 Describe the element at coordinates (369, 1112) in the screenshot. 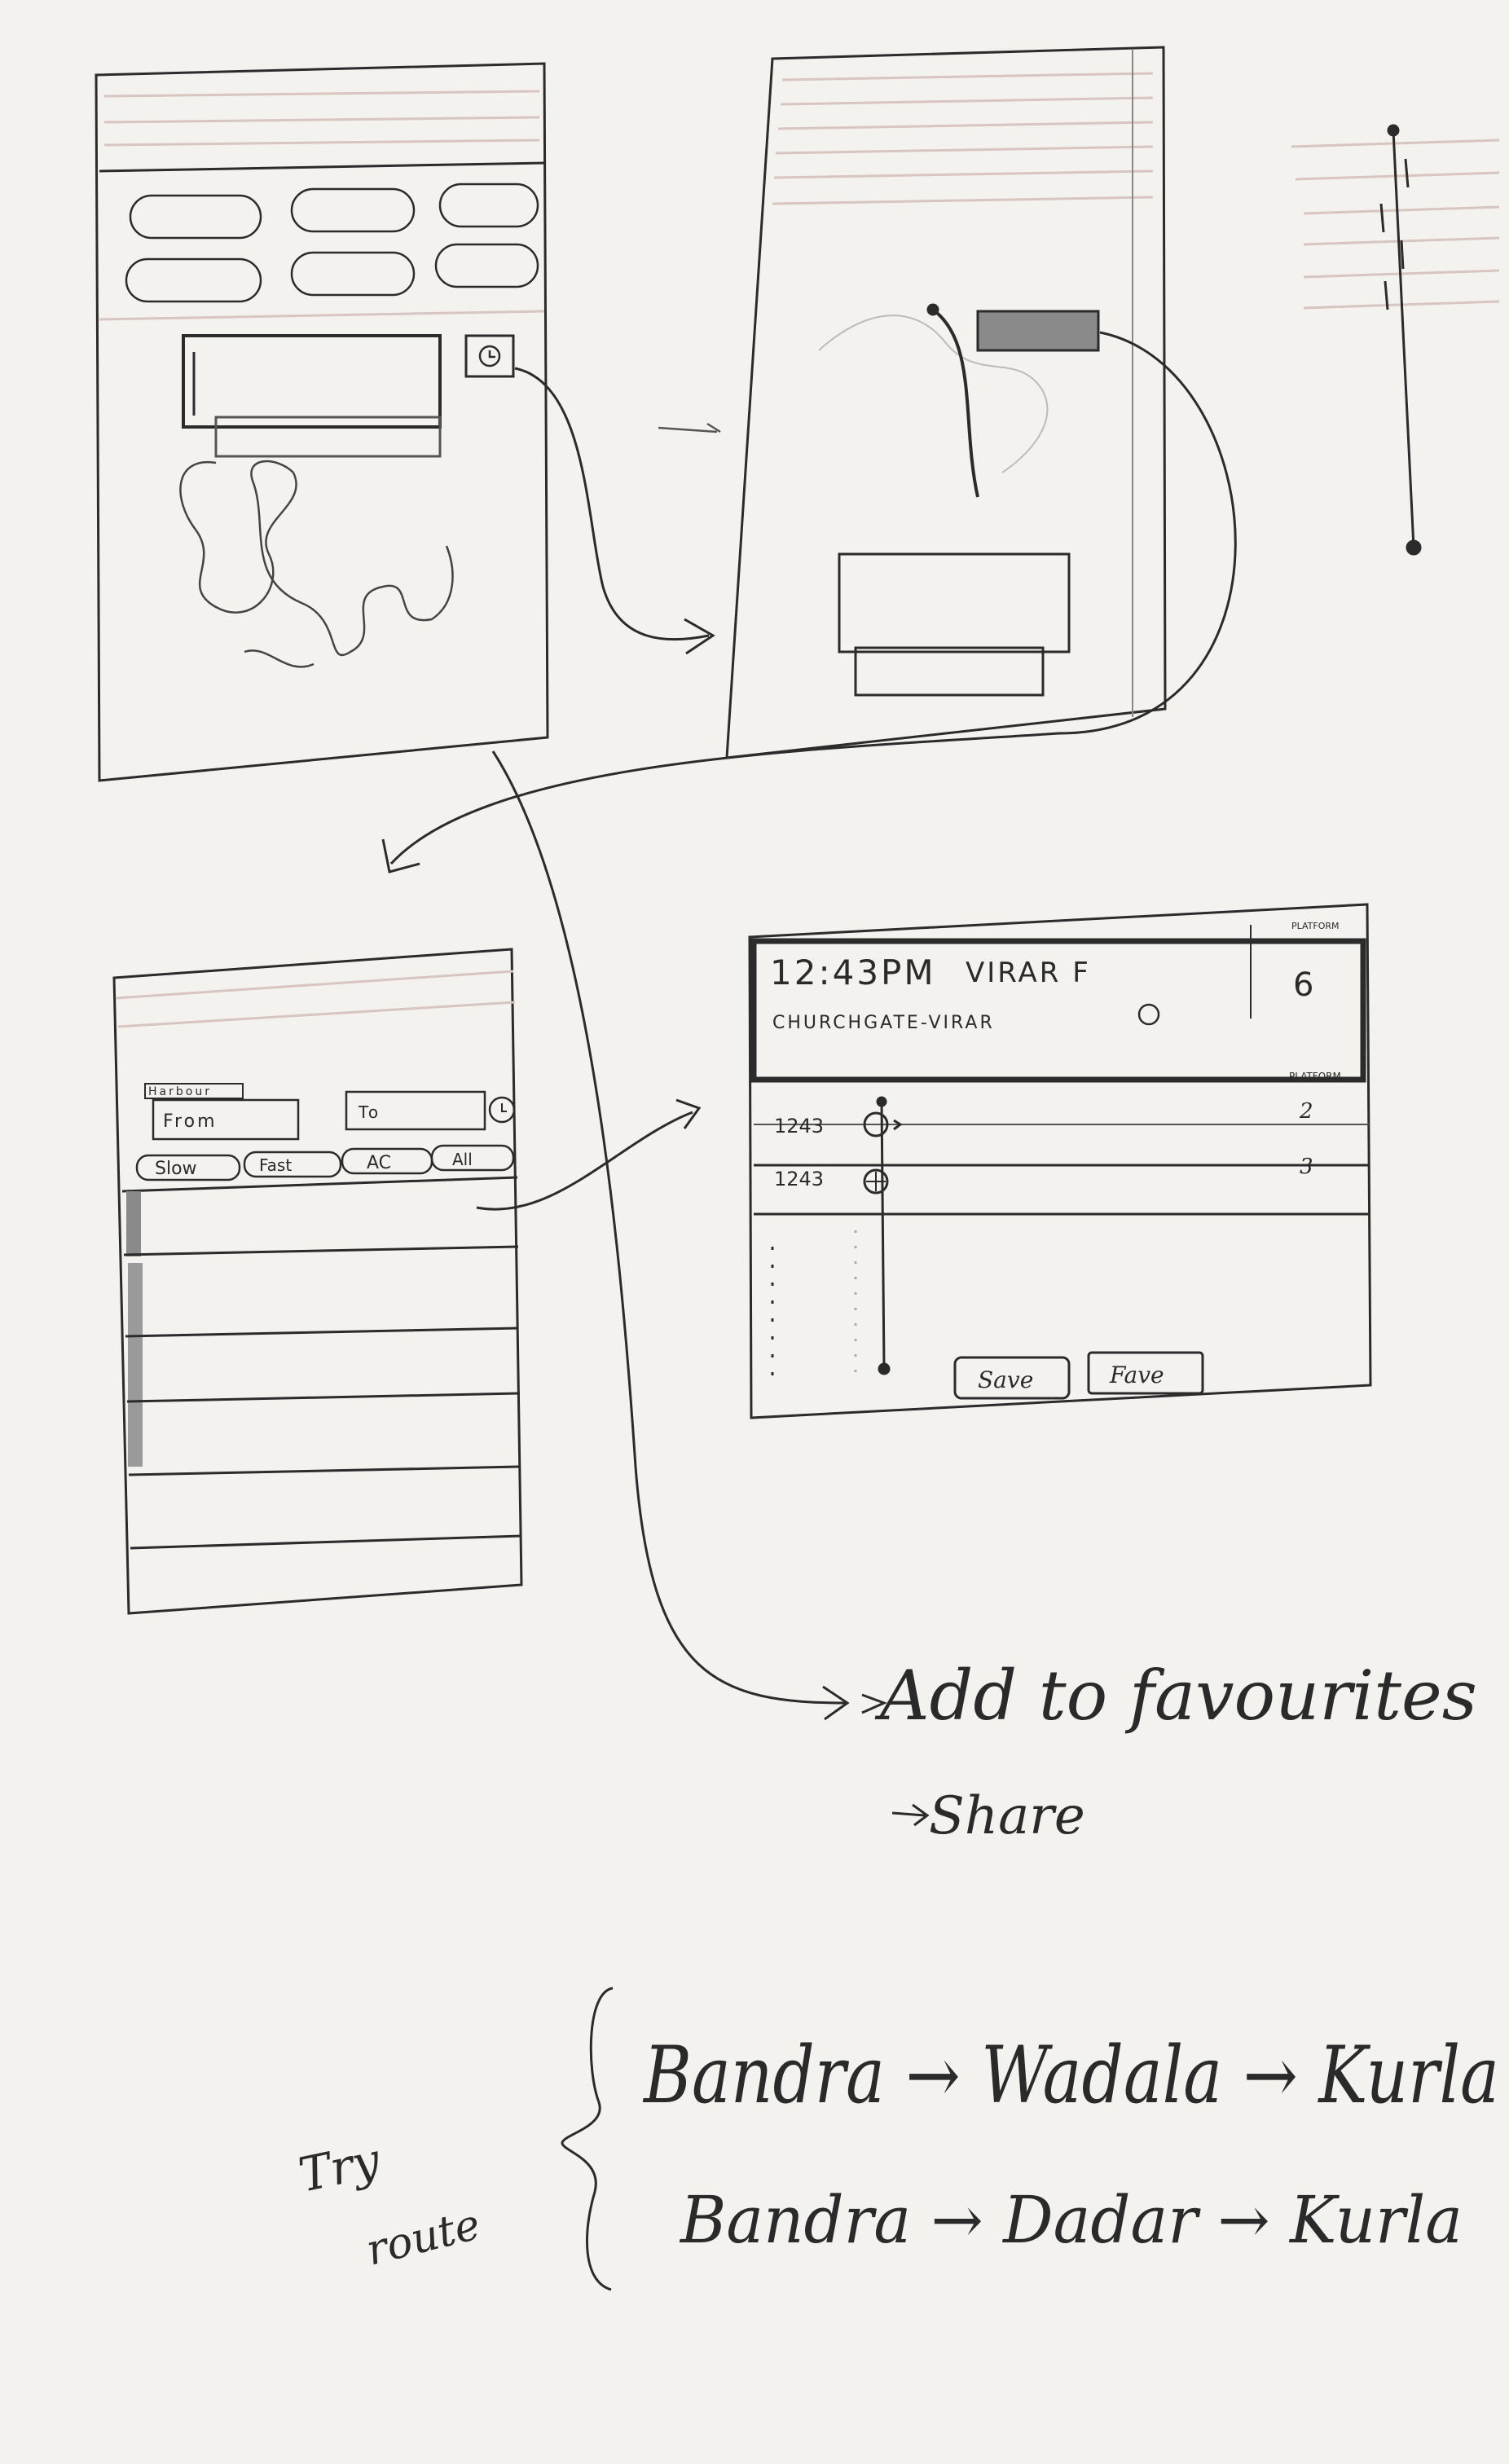

I see `to-placeholder: To` at that location.